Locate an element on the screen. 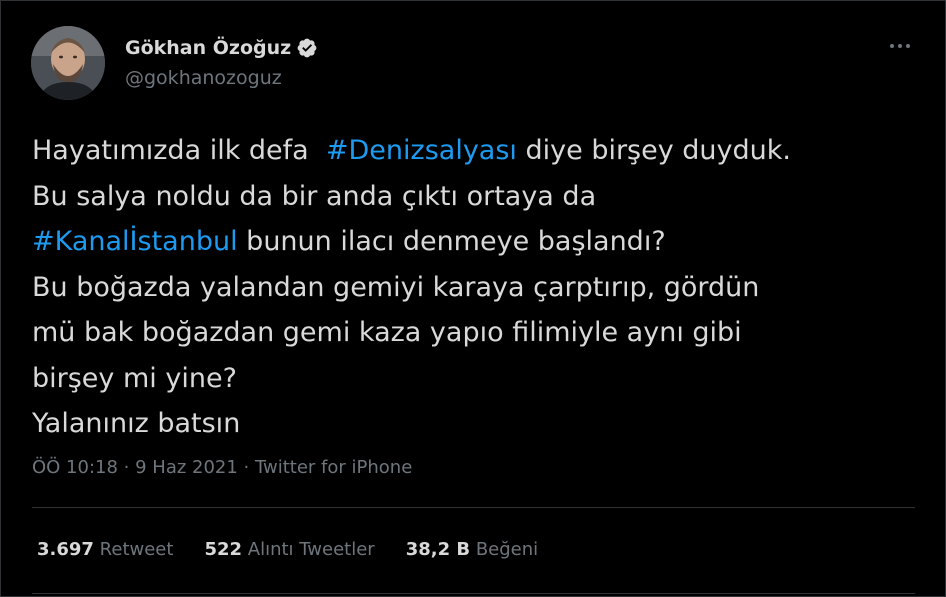 This screenshot has height=597, width=946. avatar is located at coordinates (68, 63).